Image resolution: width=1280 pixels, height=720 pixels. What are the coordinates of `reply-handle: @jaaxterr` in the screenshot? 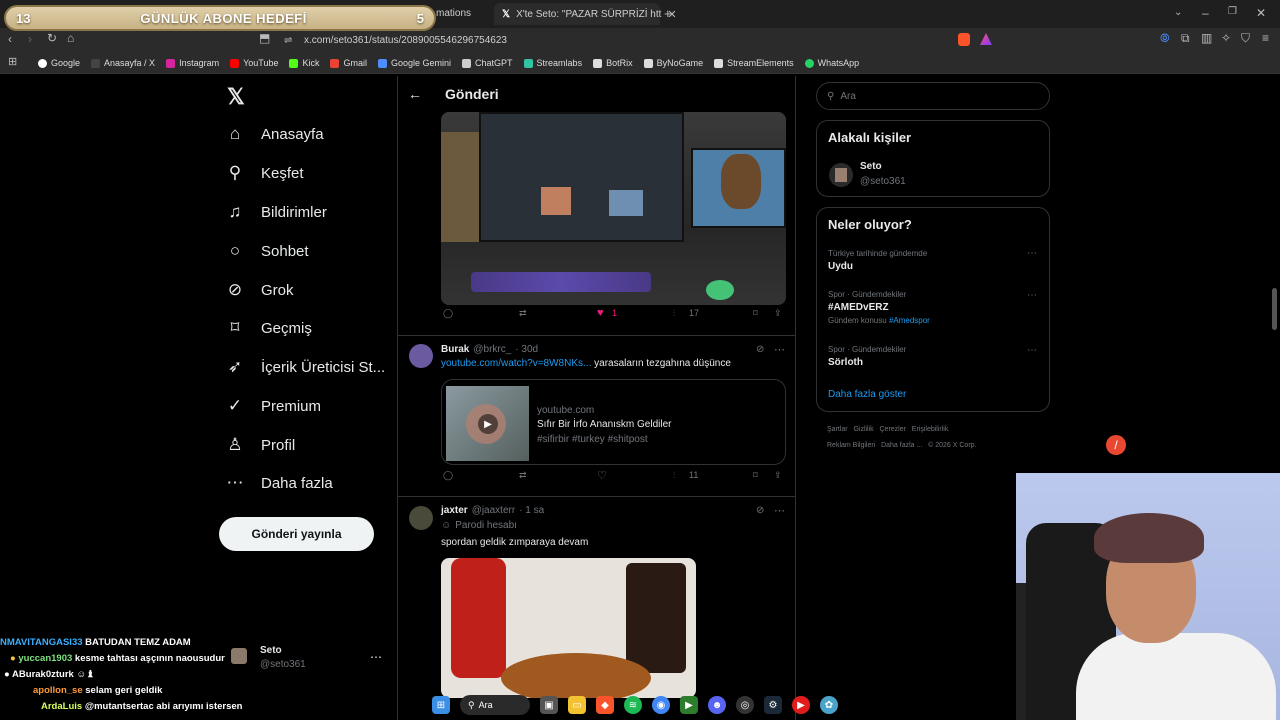 It's located at (494, 510).